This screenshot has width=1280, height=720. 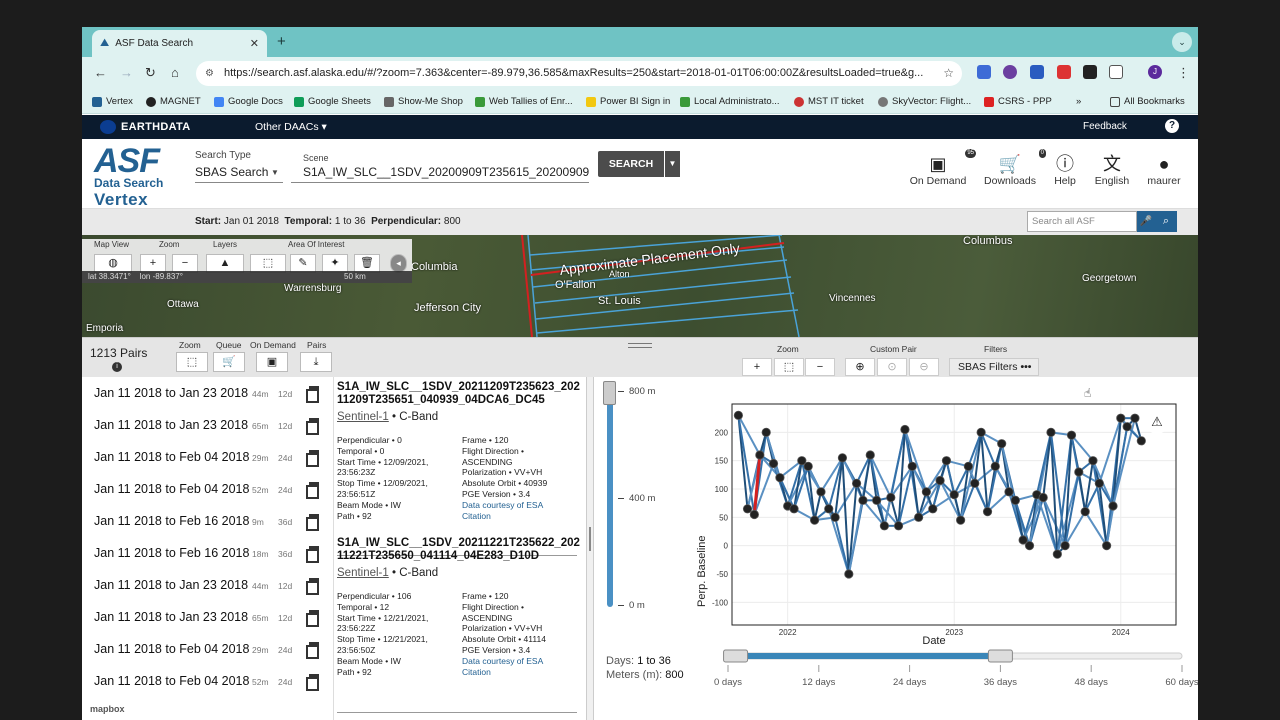 I want to click on zoom-to-results-icon: ⬚, so click(x=192, y=362).